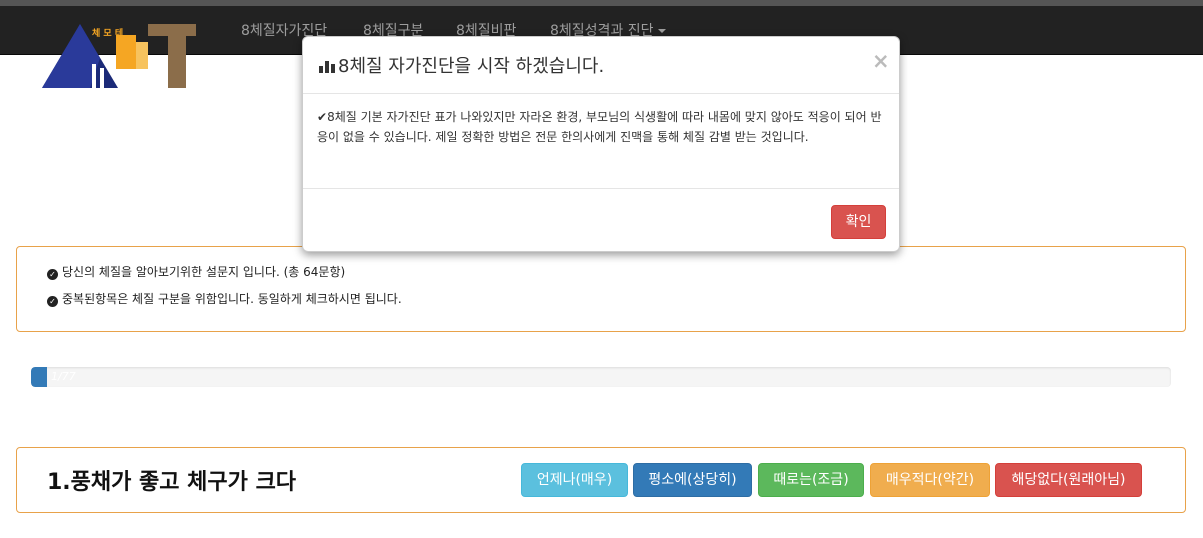 Image resolution: width=1203 pixels, height=538 pixels. Describe the element at coordinates (327, 67) in the screenshot. I see `bar-chart-icon` at that location.